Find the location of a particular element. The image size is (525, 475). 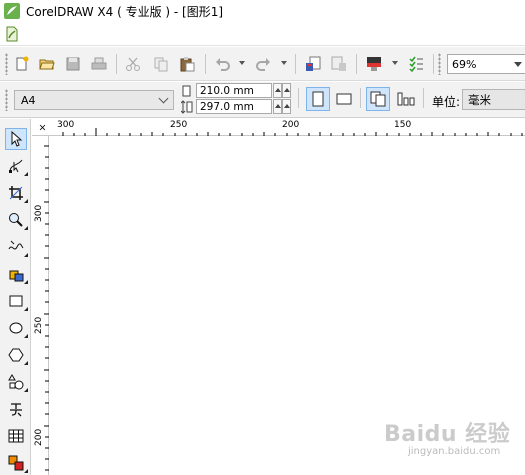

rectangle-tool is located at coordinates (16, 301).